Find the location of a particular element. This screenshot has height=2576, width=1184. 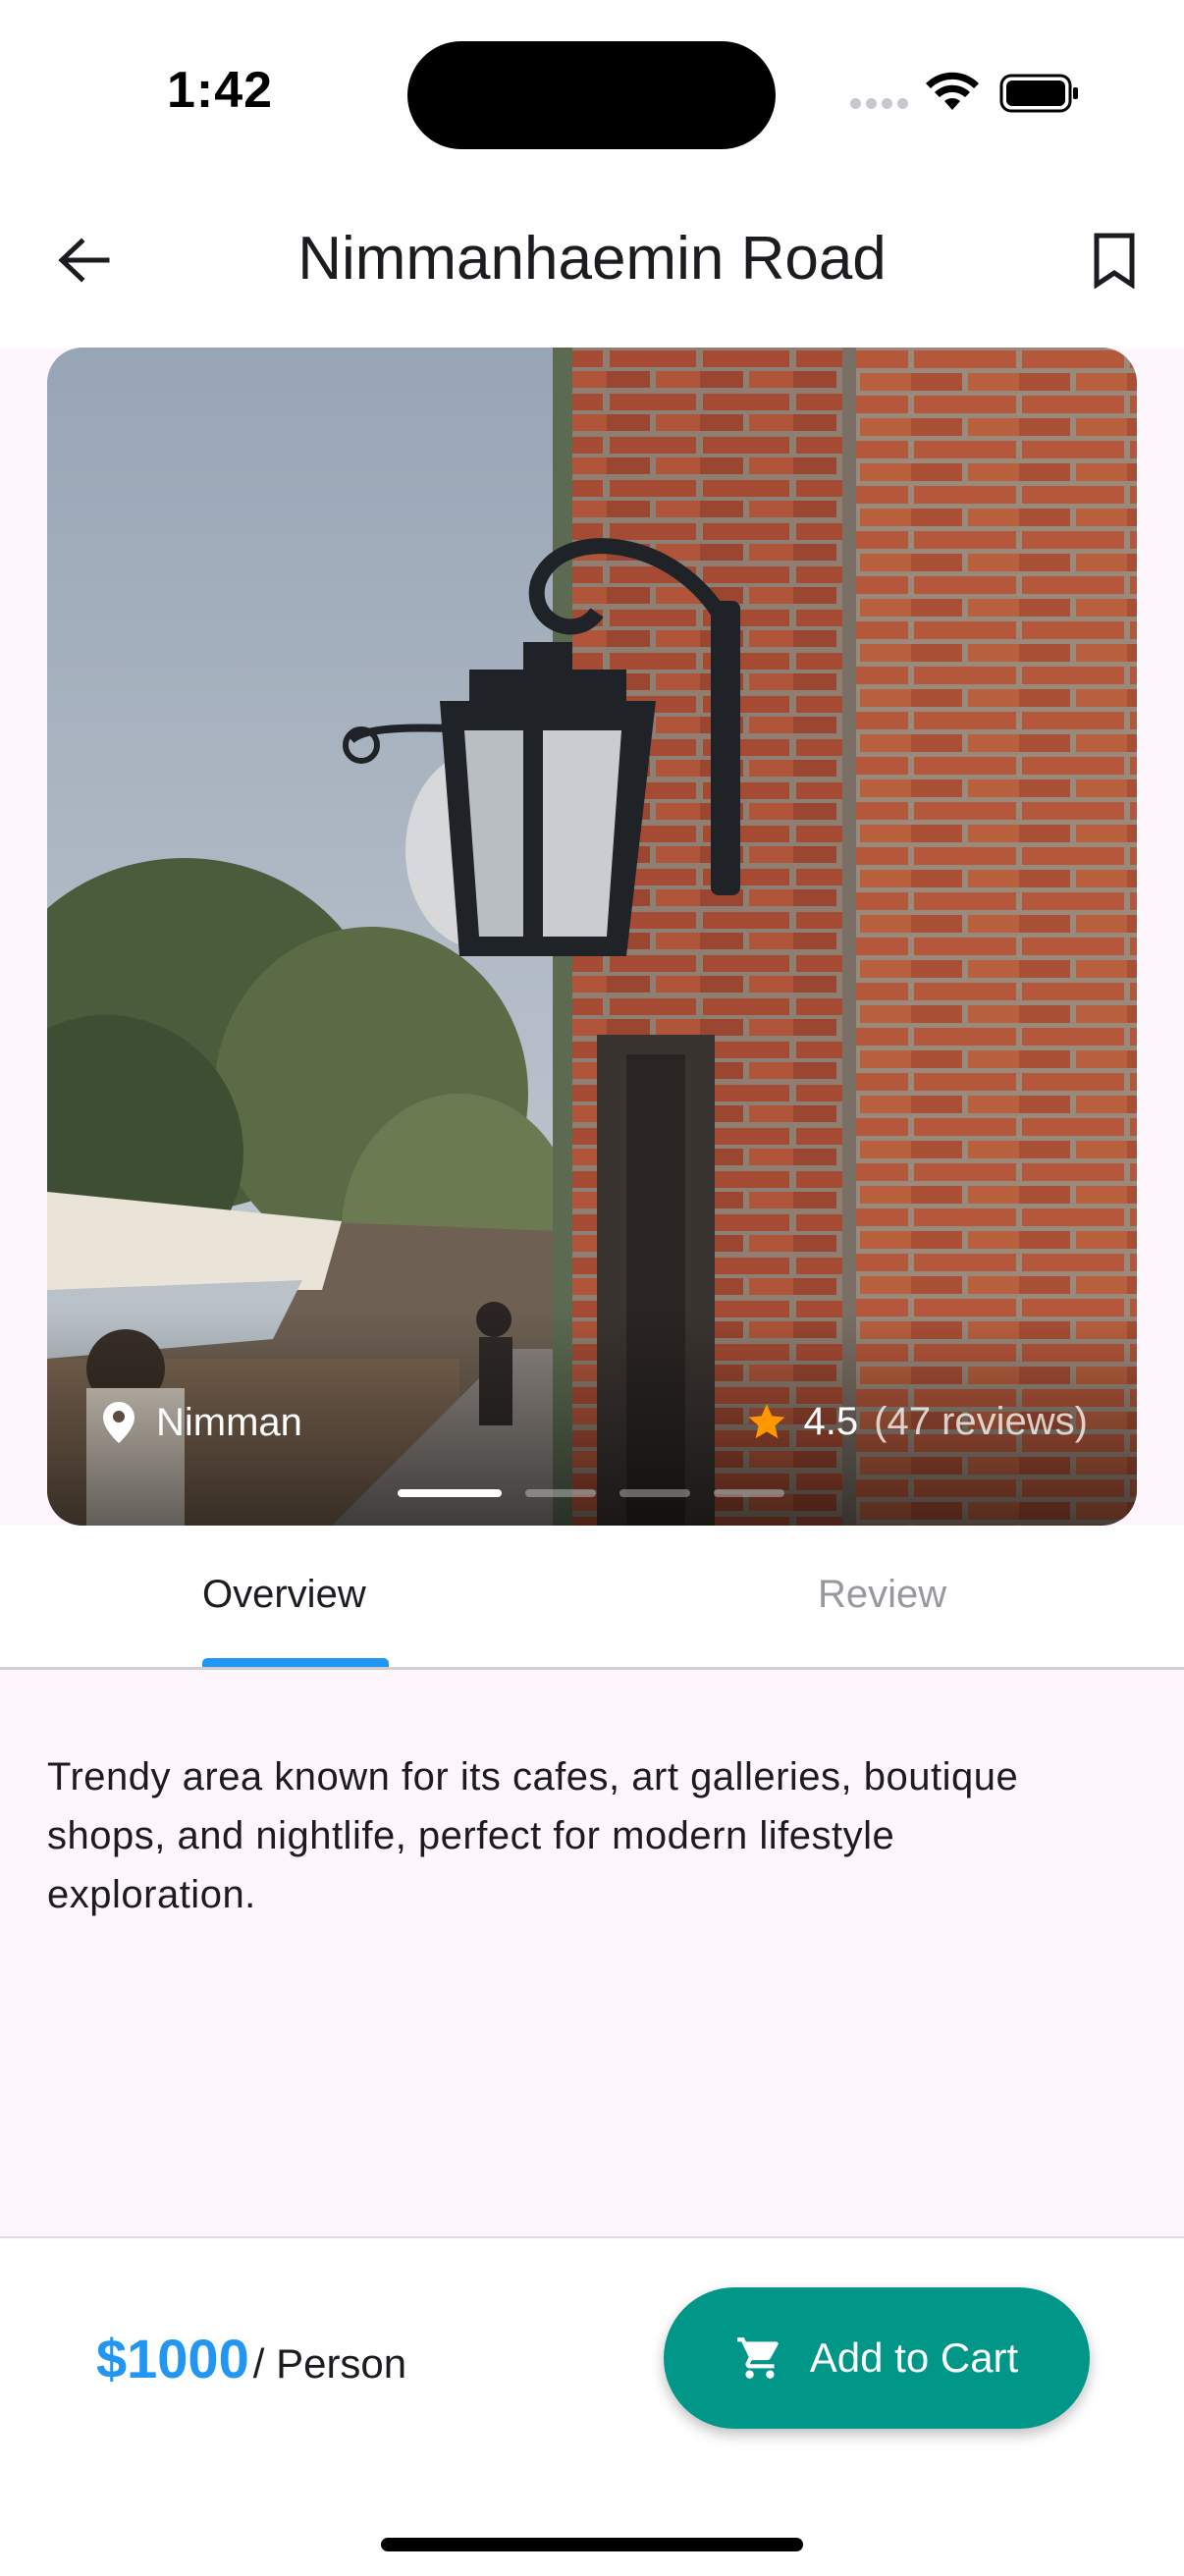

bookmark-button is located at coordinates (1114, 260).